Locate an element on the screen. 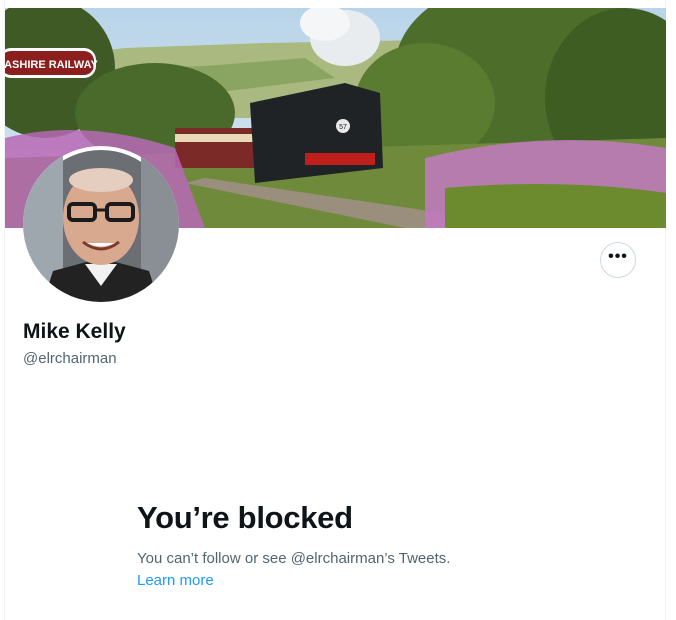  avatar is located at coordinates (101, 224).